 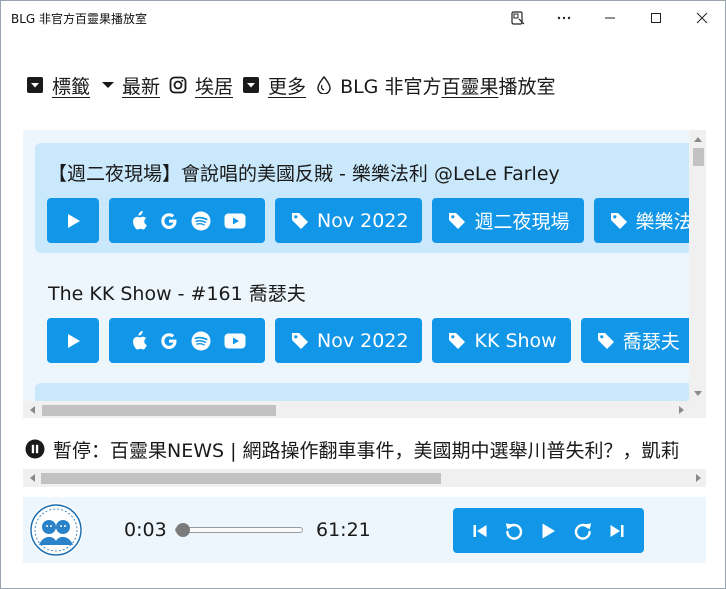 I want to click on pwa-app-icon-button, so click(x=518, y=18).